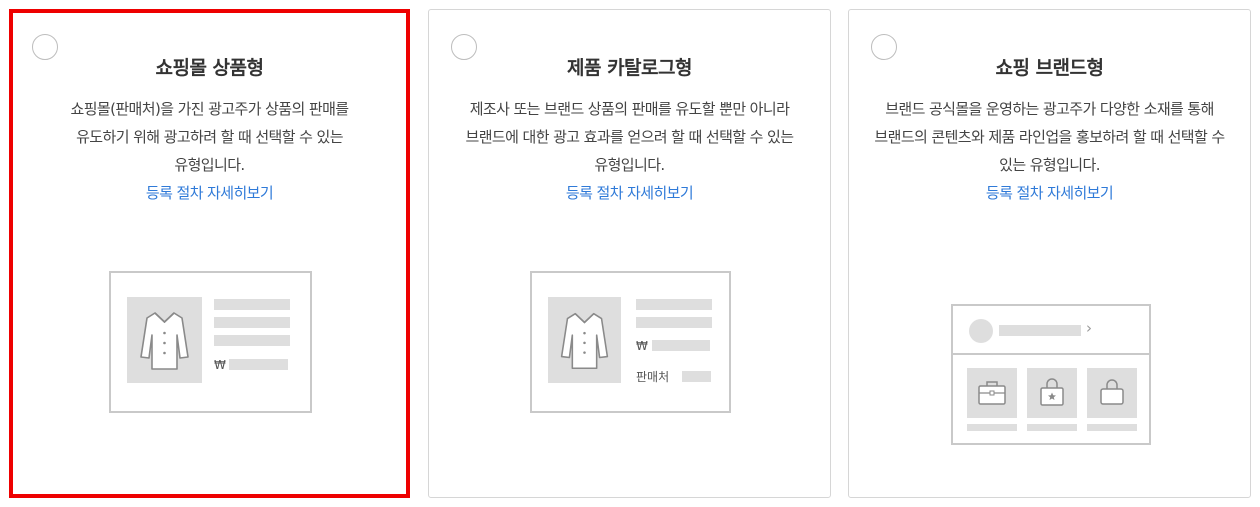  What do you see at coordinates (630, 342) in the screenshot?
I see `catalog-ad-illustration: ₩ 판매처` at bounding box center [630, 342].